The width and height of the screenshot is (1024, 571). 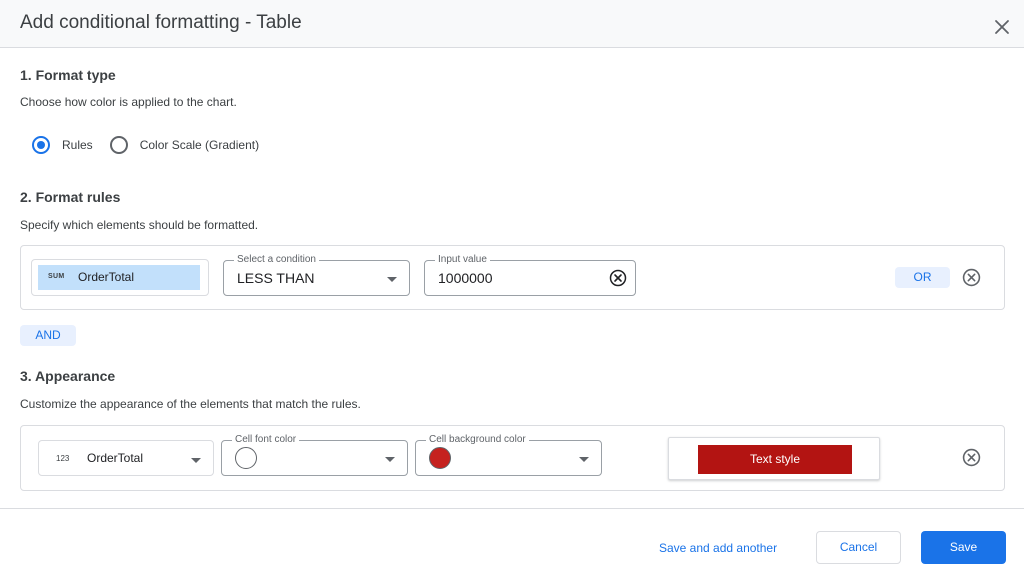 What do you see at coordinates (276, 260) in the screenshot?
I see `condition-select-label: Select a condition` at bounding box center [276, 260].